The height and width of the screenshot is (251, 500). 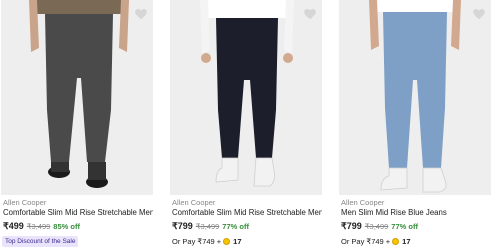 What do you see at coordinates (416, 212) in the screenshot?
I see `product-title: Men Slim Mid Rise Blue Jeans` at bounding box center [416, 212].